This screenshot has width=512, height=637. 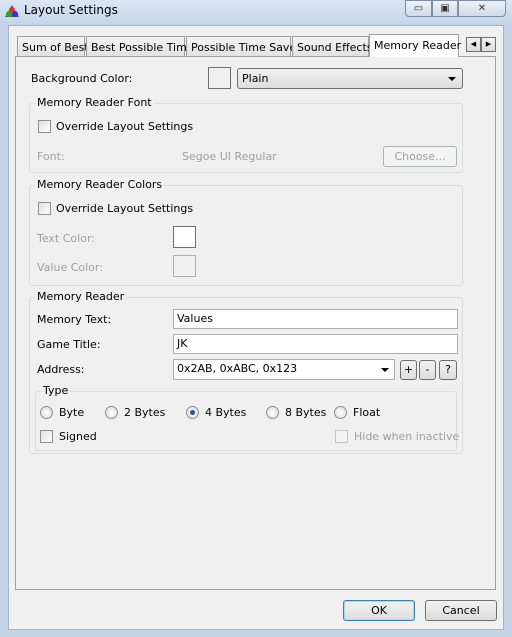 What do you see at coordinates (44, 208) in the screenshot?
I see `colors-override-checkbox` at bounding box center [44, 208].